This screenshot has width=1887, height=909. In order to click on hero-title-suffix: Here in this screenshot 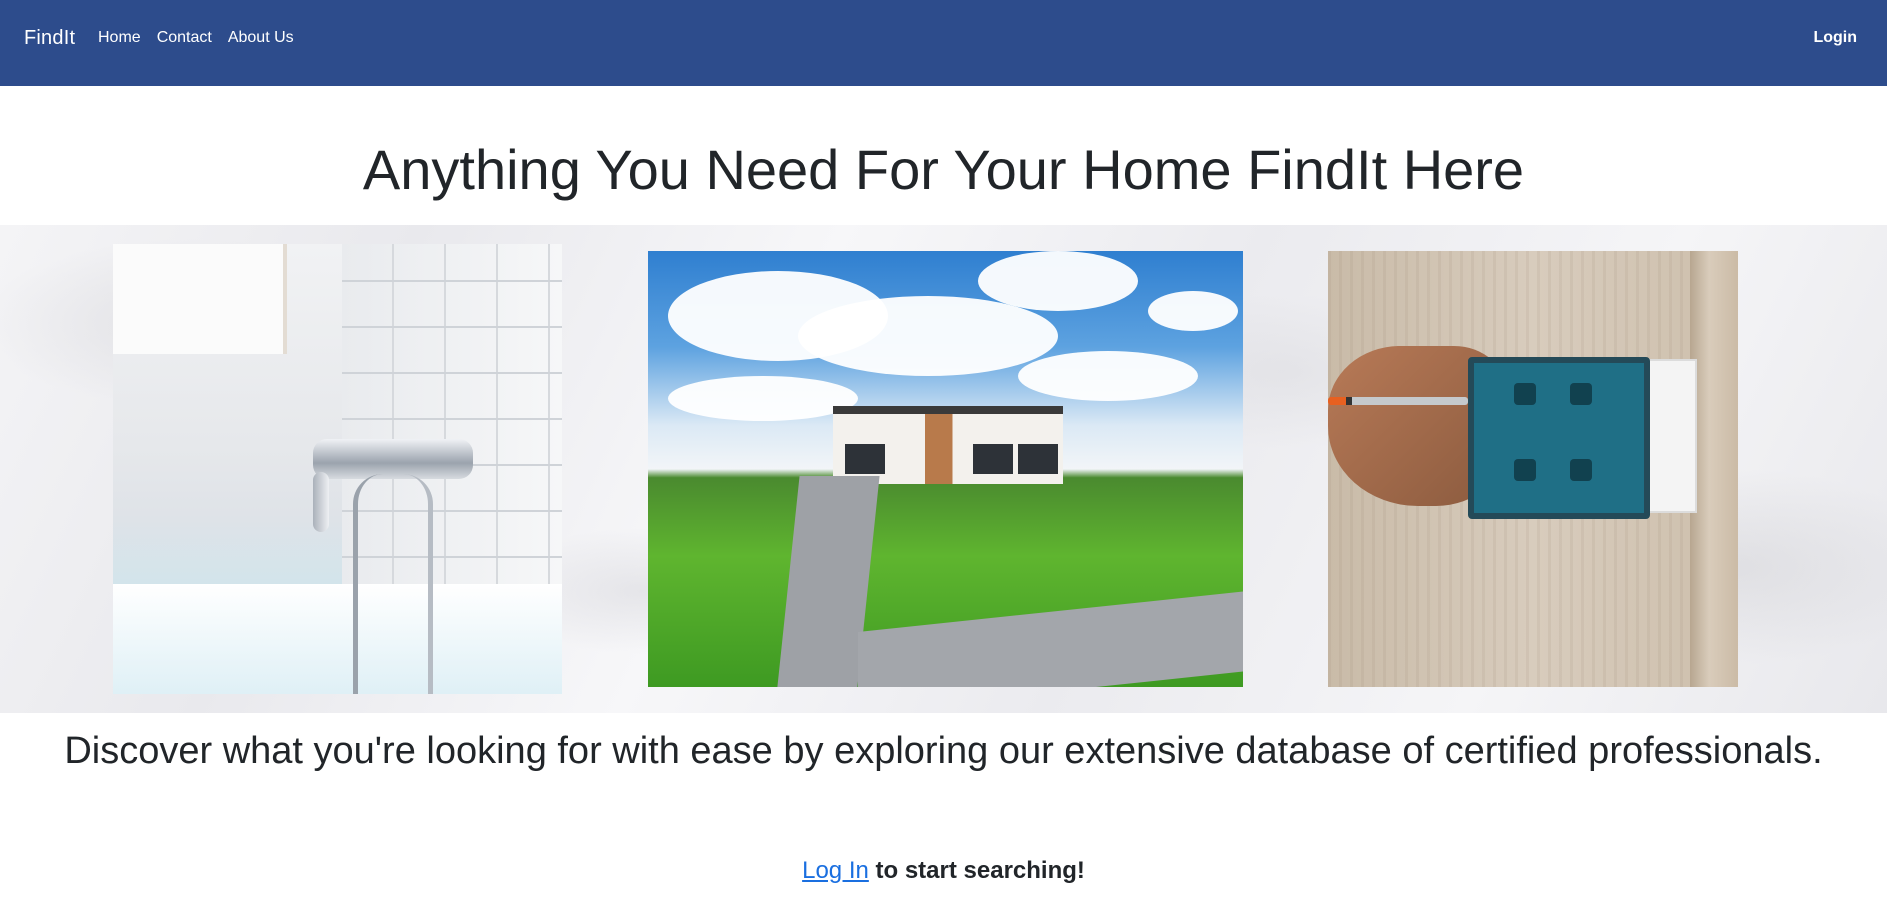, I will do `click(1456, 169)`.